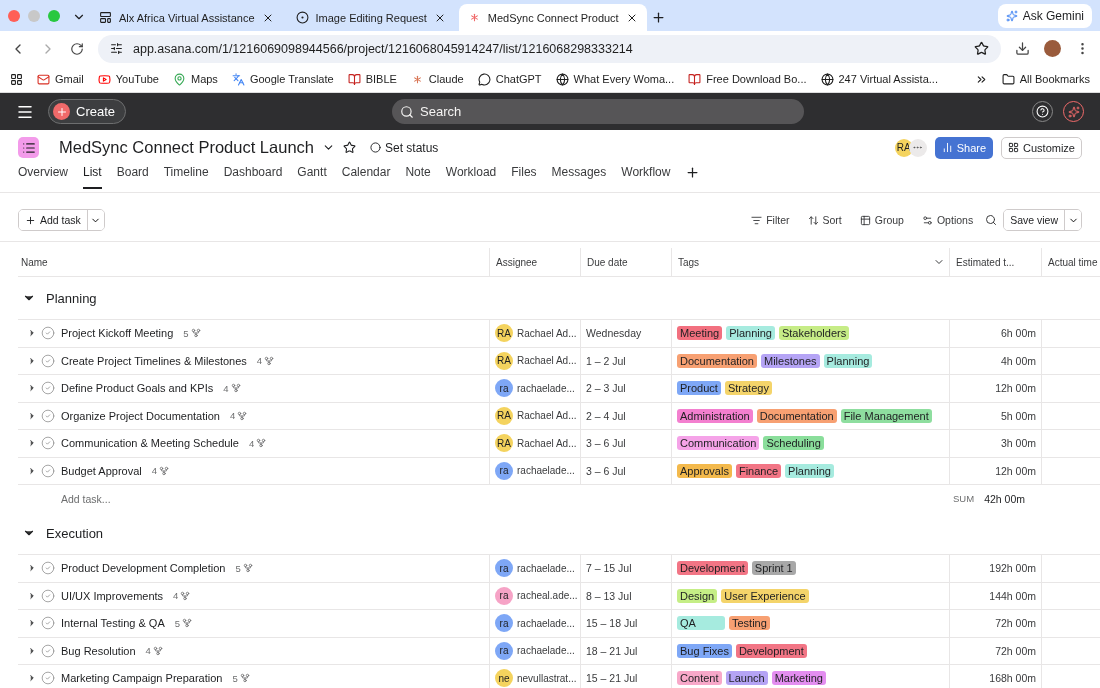  What do you see at coordinates (113, 623) in the screenshot?
I see `task-name: Internal Testing & QA` at bounding box center [113, 623].